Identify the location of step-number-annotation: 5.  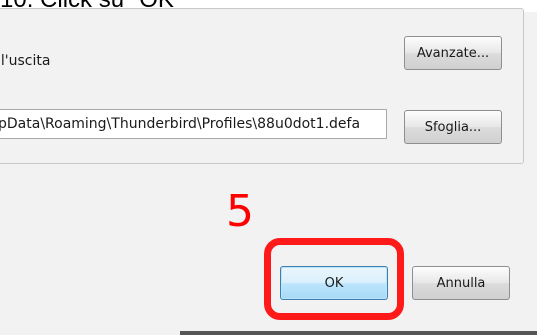
(240, 211).